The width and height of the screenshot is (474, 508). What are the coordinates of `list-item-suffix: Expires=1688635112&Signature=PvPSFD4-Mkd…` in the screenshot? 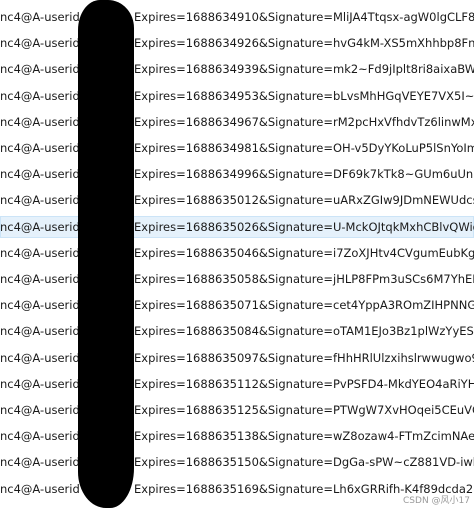 It's located at (304, 383).